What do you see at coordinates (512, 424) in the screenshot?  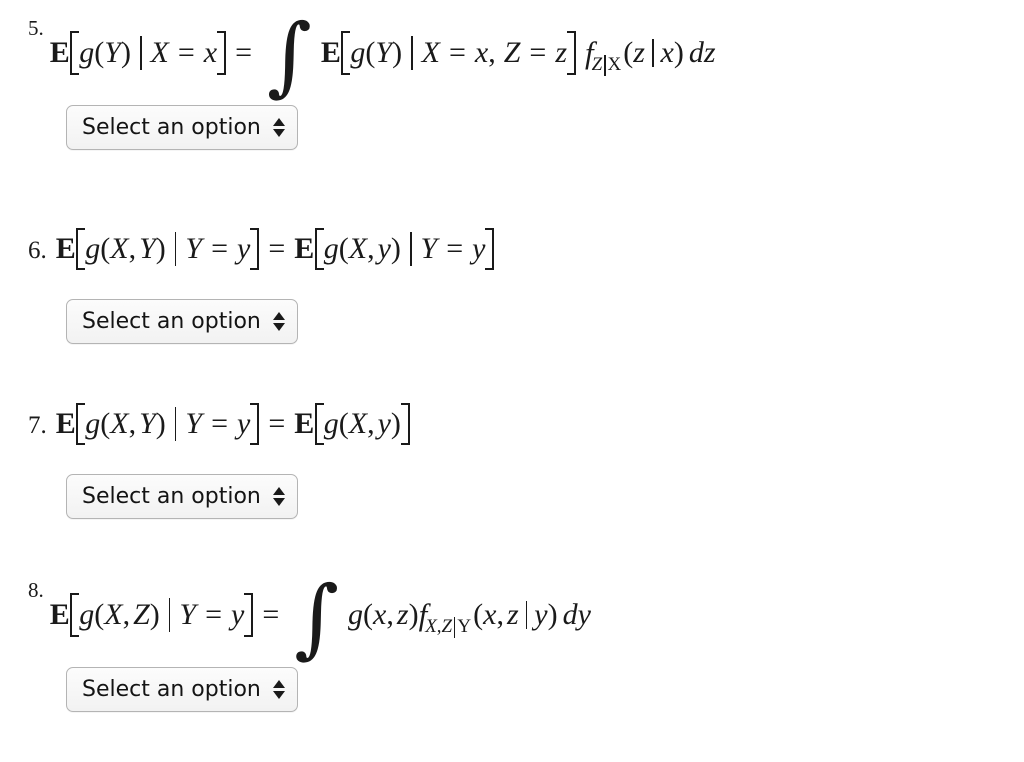 I see `formula-row-7: 7. E g ( X , Y ) Y = y = E g ( X , y)` at bounding box center [512, 424].